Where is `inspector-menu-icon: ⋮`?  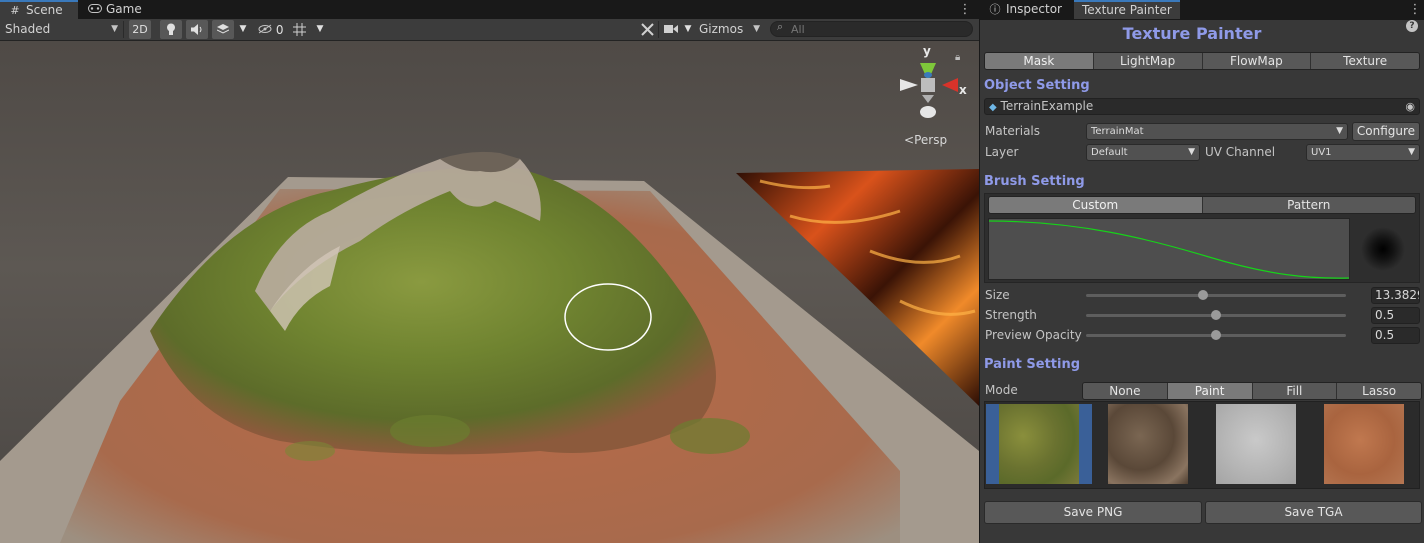
inspector-menu-icon: ⋮ is located at coordinates (1415, 9).